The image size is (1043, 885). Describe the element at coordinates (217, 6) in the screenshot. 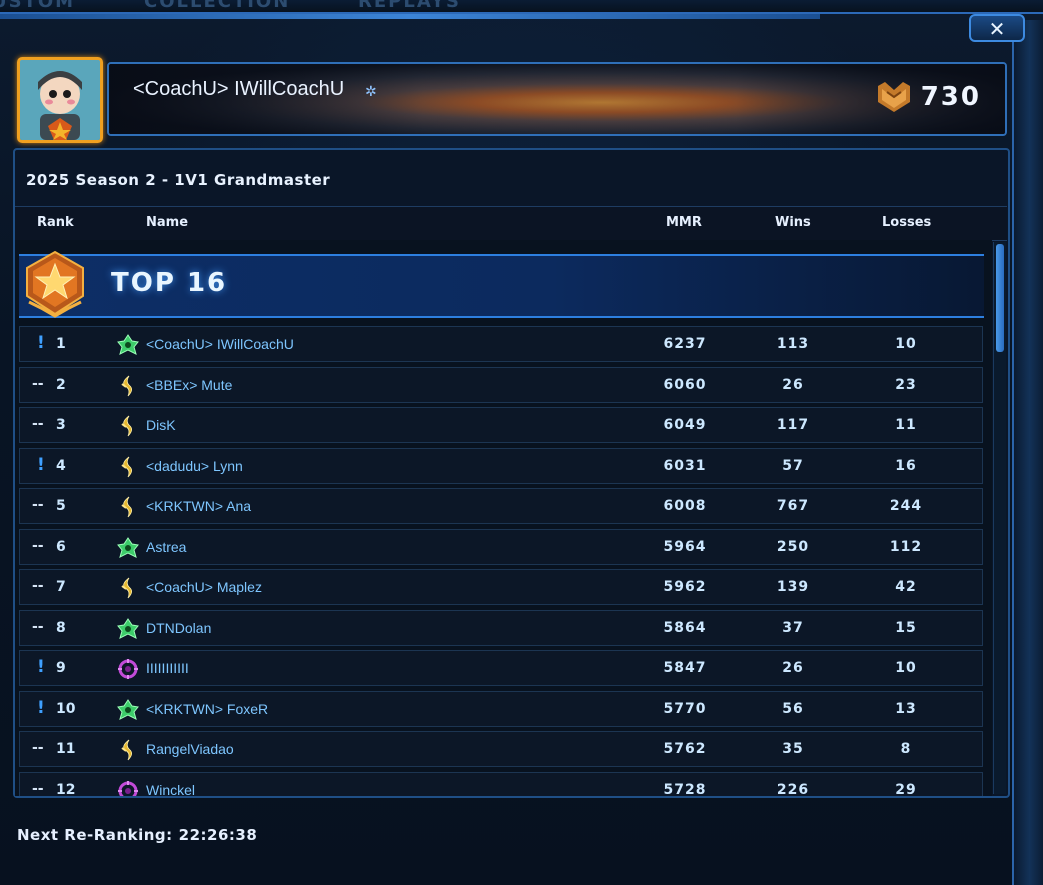

I see `tab-collection: COLLECTION` at that location.